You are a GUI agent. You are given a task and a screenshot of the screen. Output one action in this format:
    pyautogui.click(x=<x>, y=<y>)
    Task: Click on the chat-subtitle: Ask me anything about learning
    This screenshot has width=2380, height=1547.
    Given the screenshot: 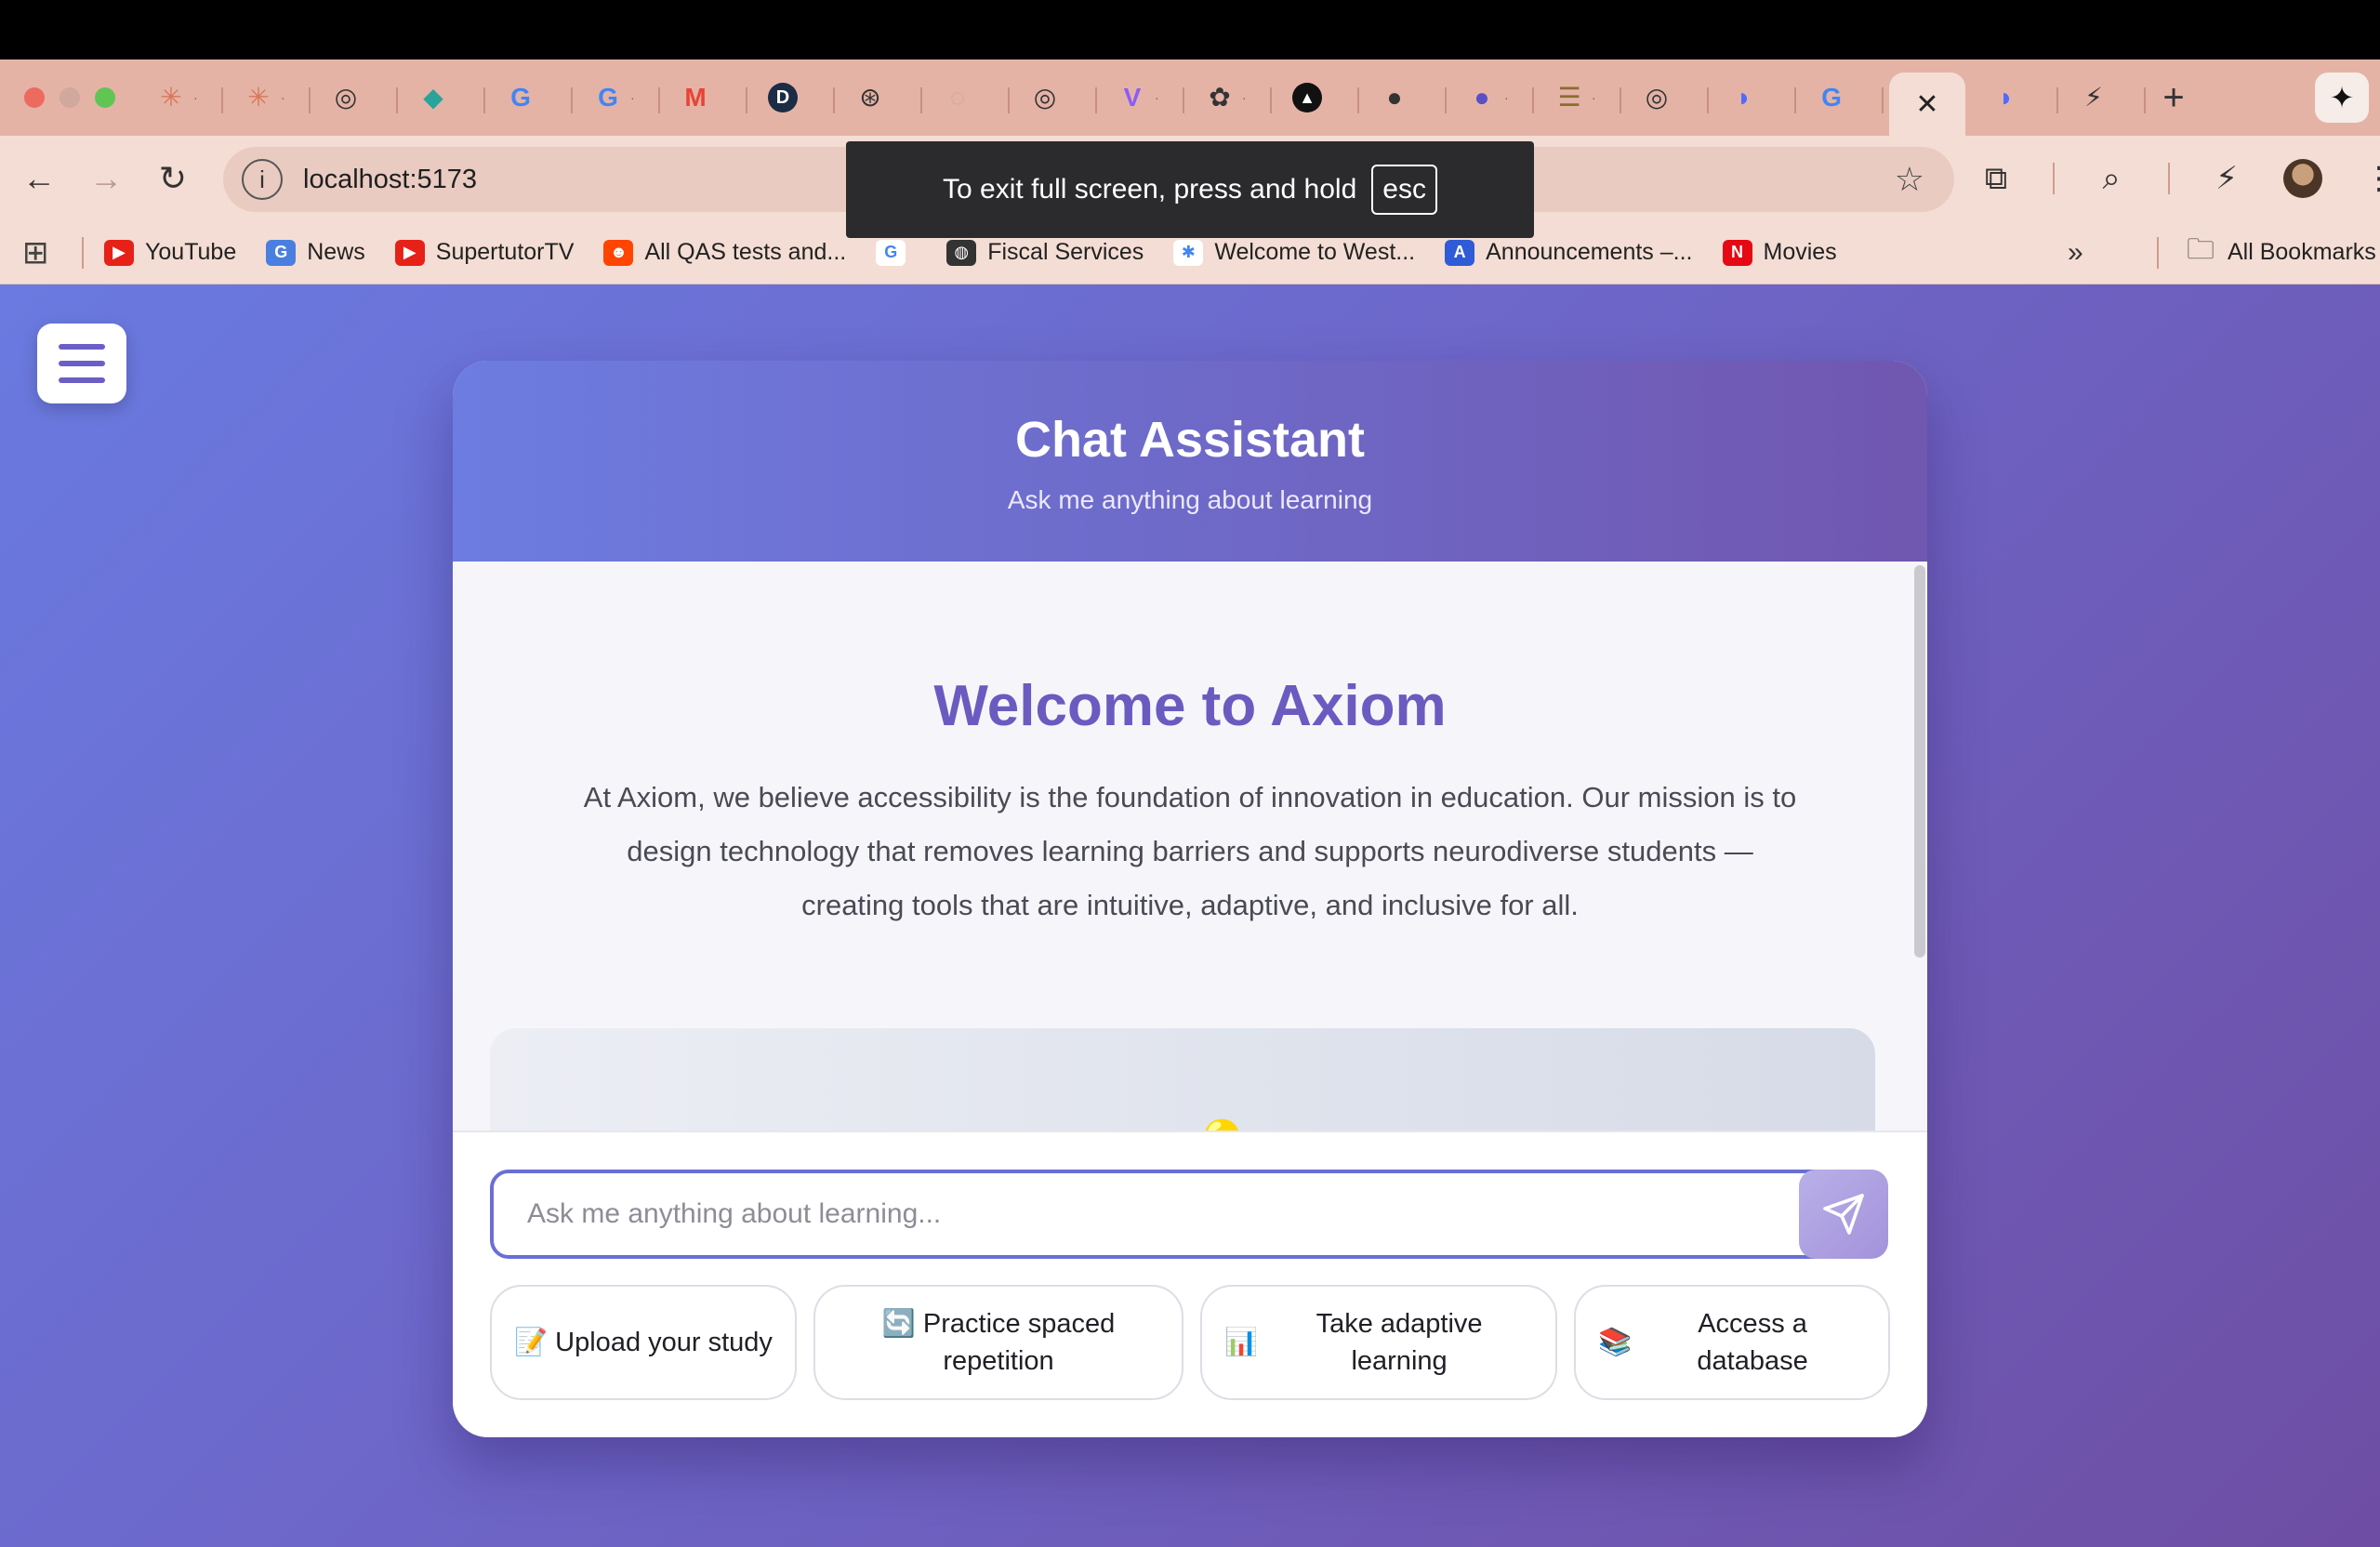 What is the action you would take?
    pyautogui.click(x=1190, y=499)
    